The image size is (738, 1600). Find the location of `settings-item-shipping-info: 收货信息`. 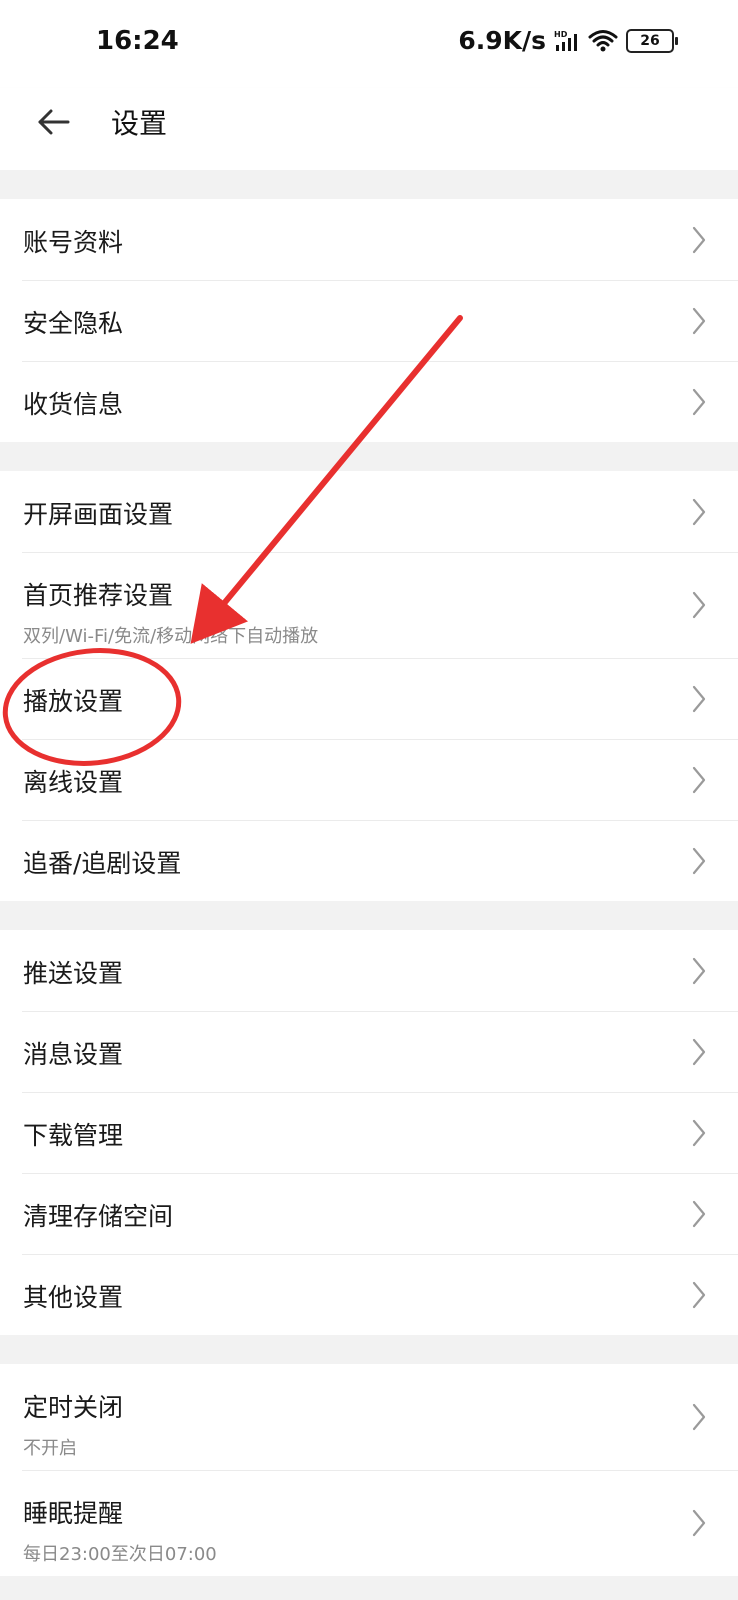

settings-item-shipping-info: 收货信息 is located at coordinates (369, 401).